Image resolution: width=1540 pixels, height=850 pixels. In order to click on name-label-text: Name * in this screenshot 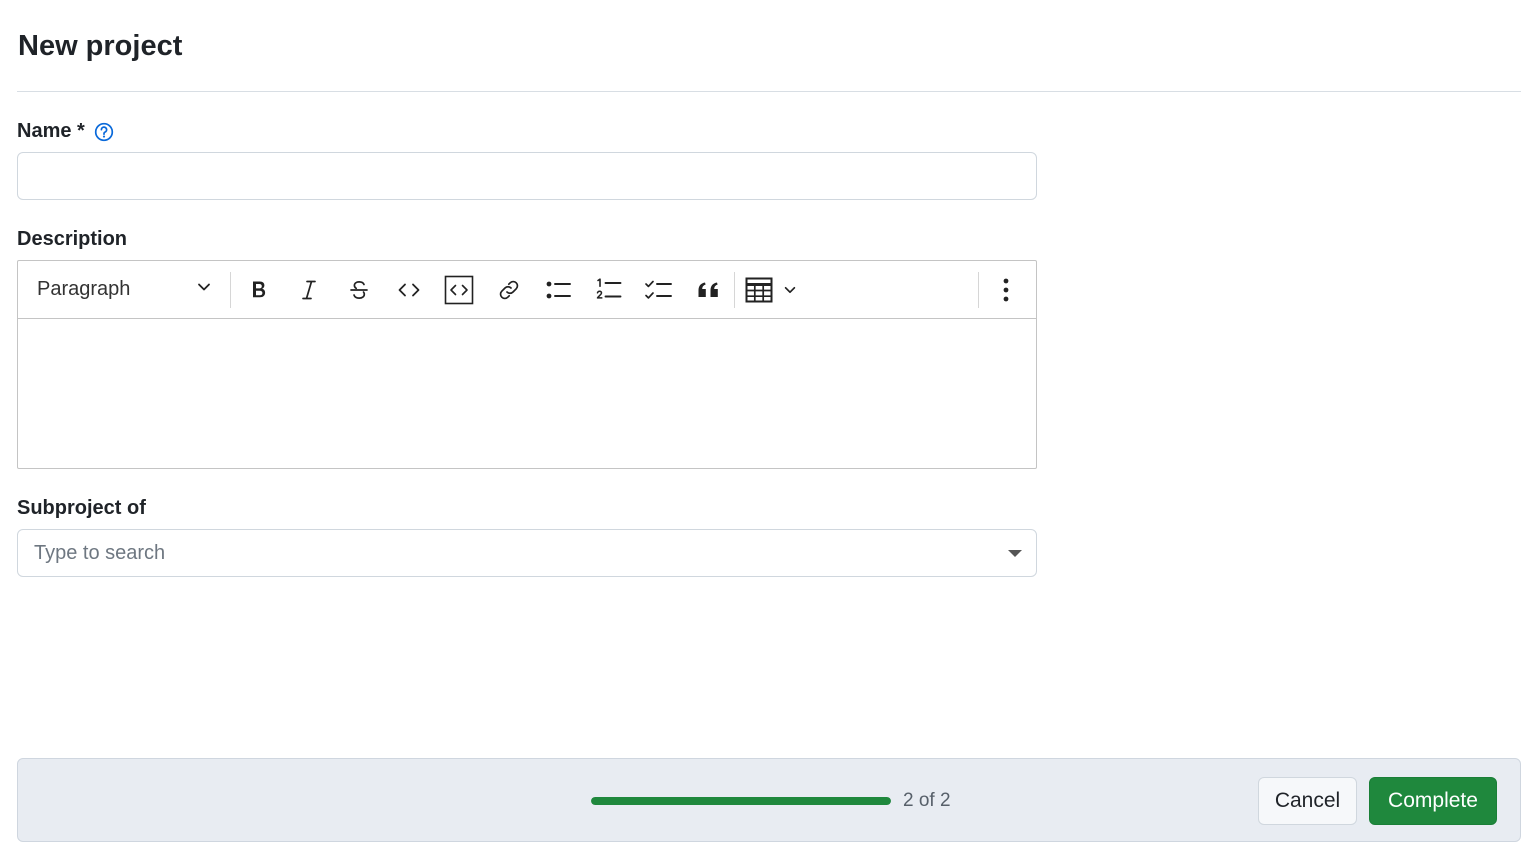, I will do `click(51, 131)`.